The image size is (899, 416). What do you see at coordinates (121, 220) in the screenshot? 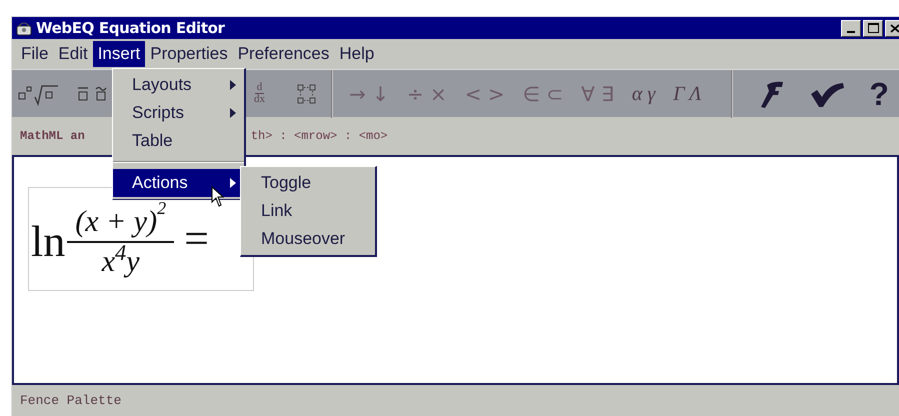
I see `equation-numerator: (x + y)$^{2}$` at bounding box center [121, 220].